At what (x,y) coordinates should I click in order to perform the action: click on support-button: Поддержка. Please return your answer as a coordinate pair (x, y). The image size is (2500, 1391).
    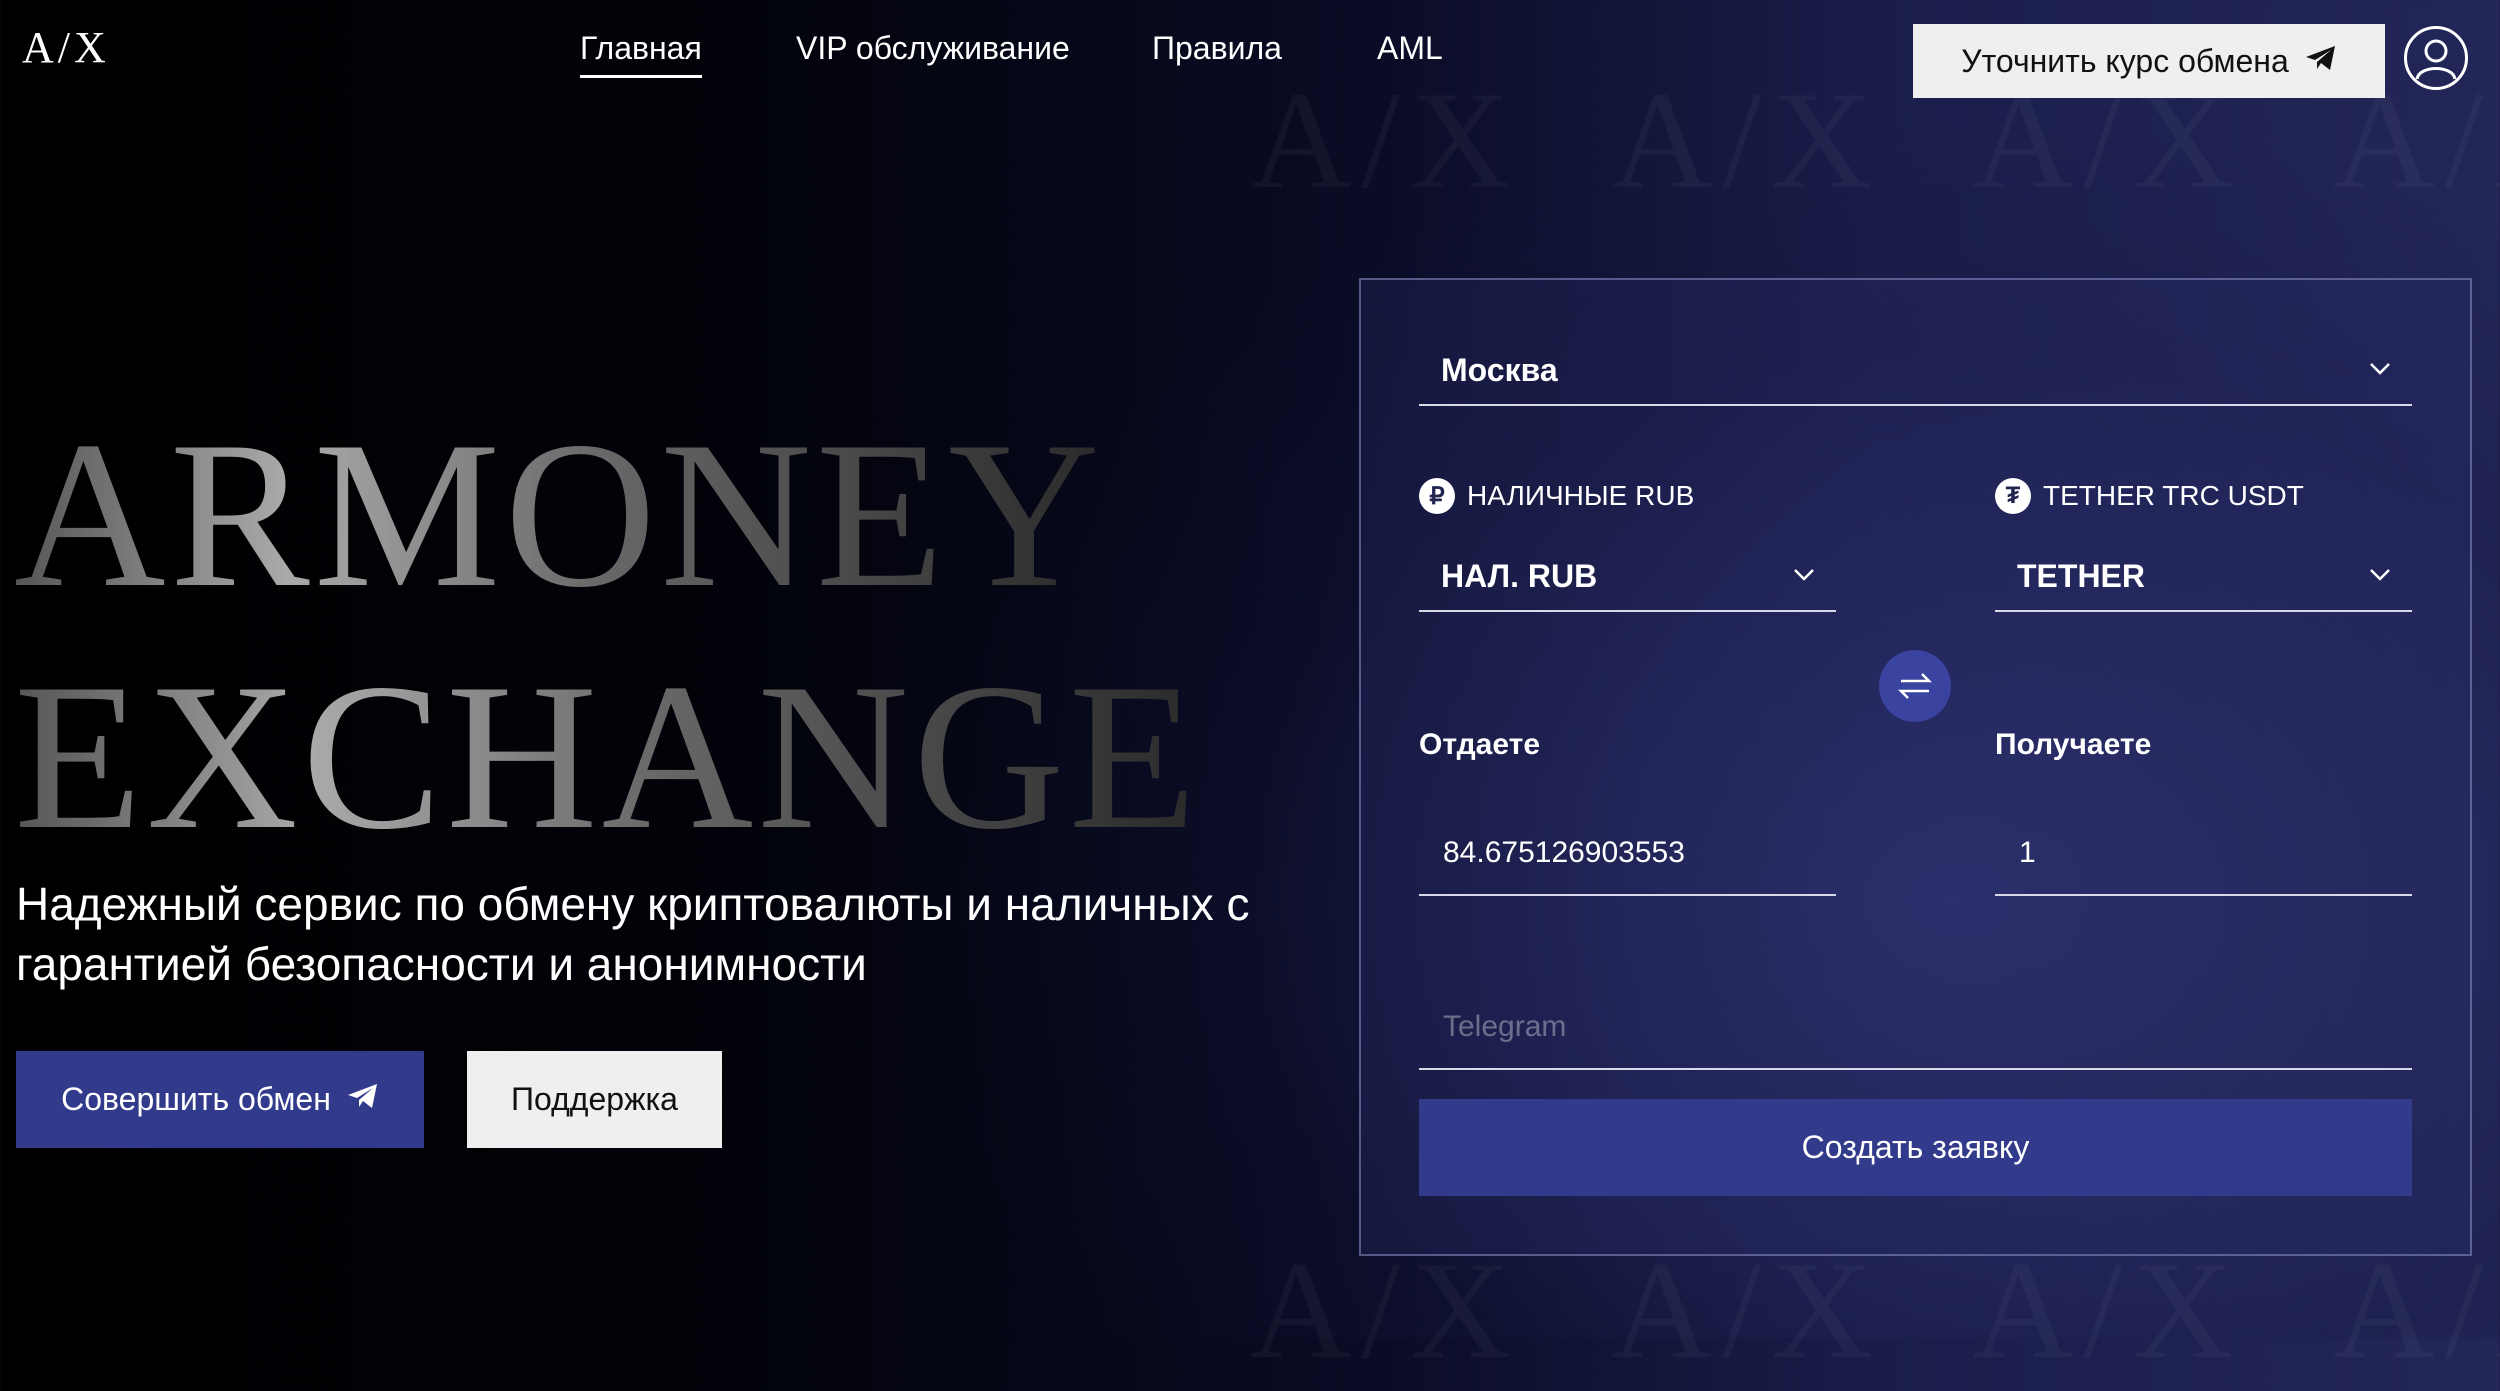
    Looking at the image, I should click on (594, 1099).